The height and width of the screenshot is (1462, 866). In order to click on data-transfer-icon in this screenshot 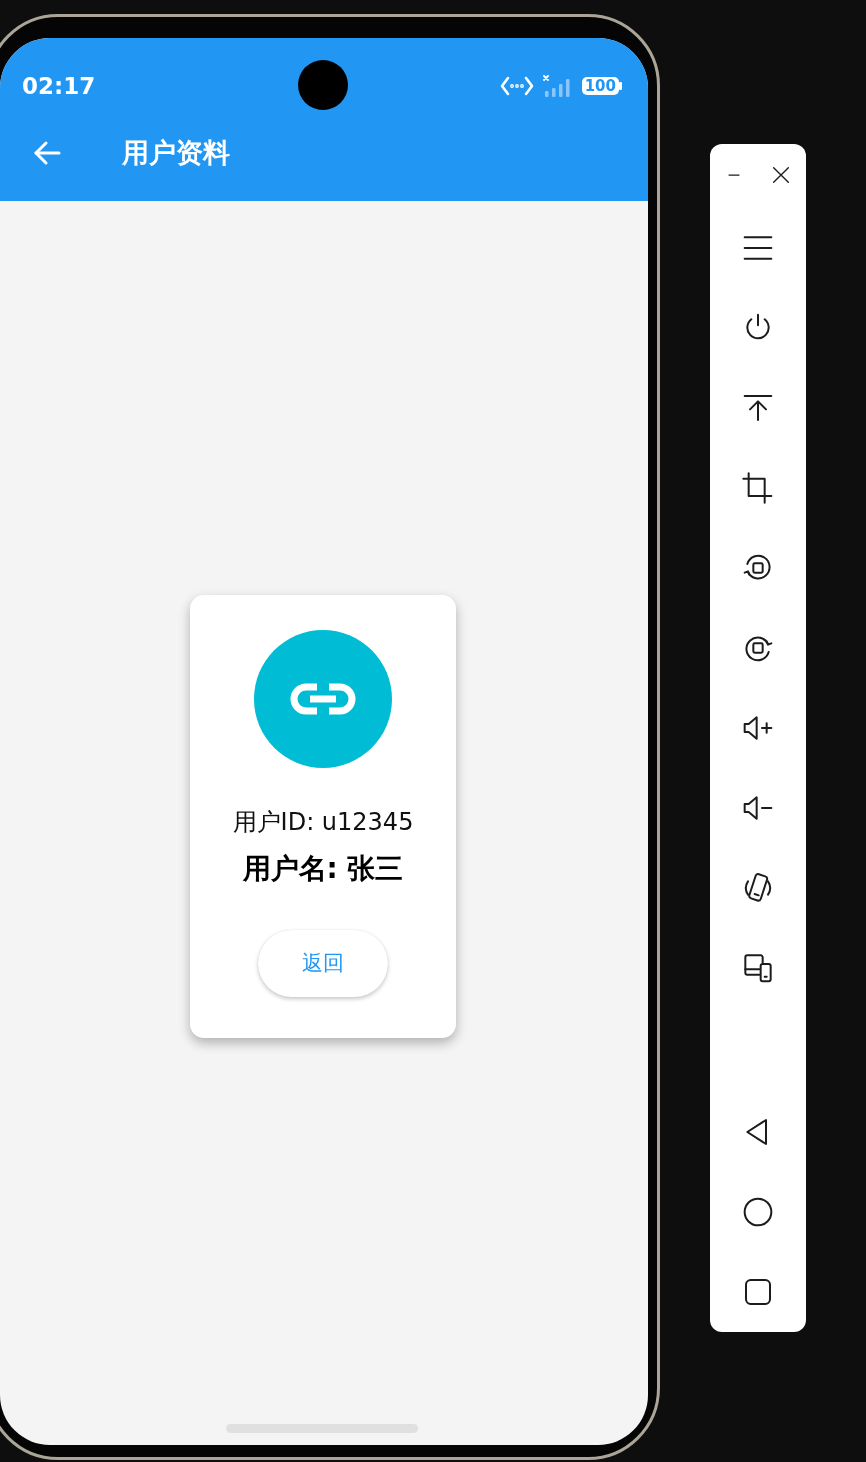, I will do `click(516, 86)`.